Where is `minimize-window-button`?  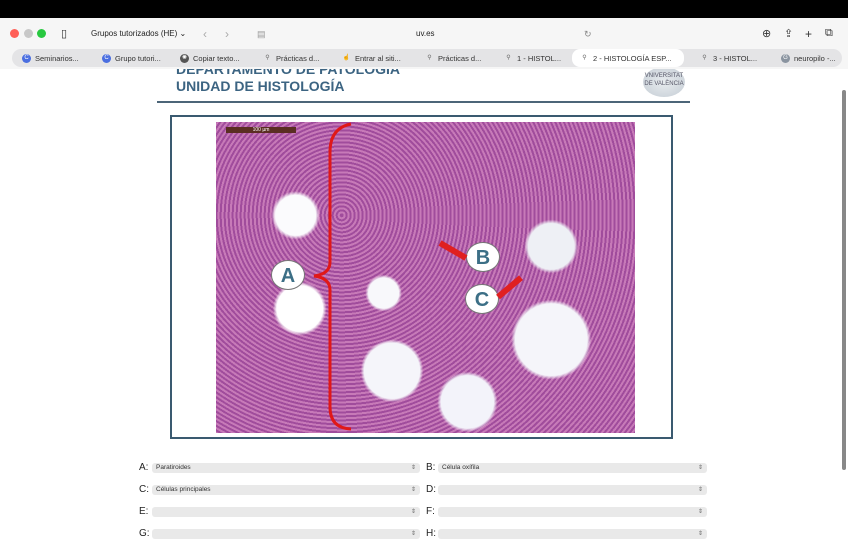
minimize-window-button is located at coordinates (28, 33).